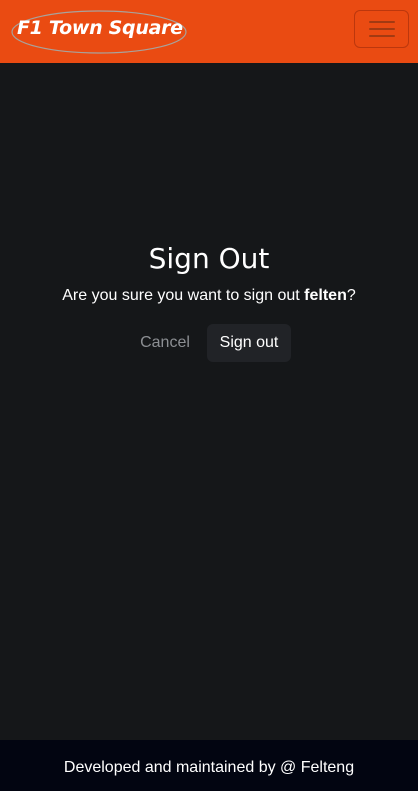 The width and height of the screenshot is (418, 791). What do you see at coordinates (209, 31) in the screenshot?
I see `navbar: F1 Town Square` at bounding box center [209, 31].